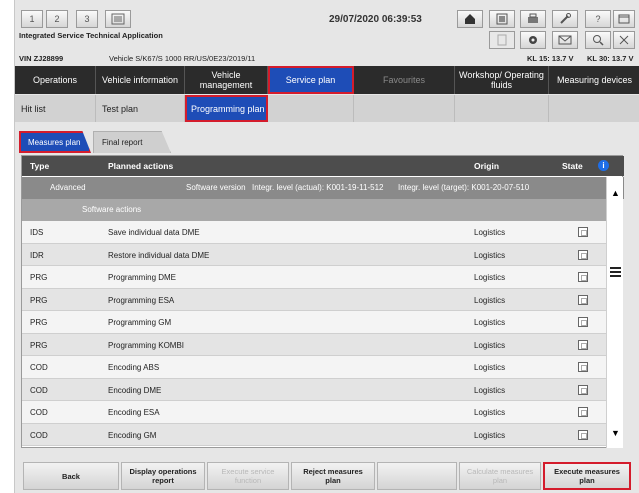  I want to click on row-type: IDR, so click(37, 255).